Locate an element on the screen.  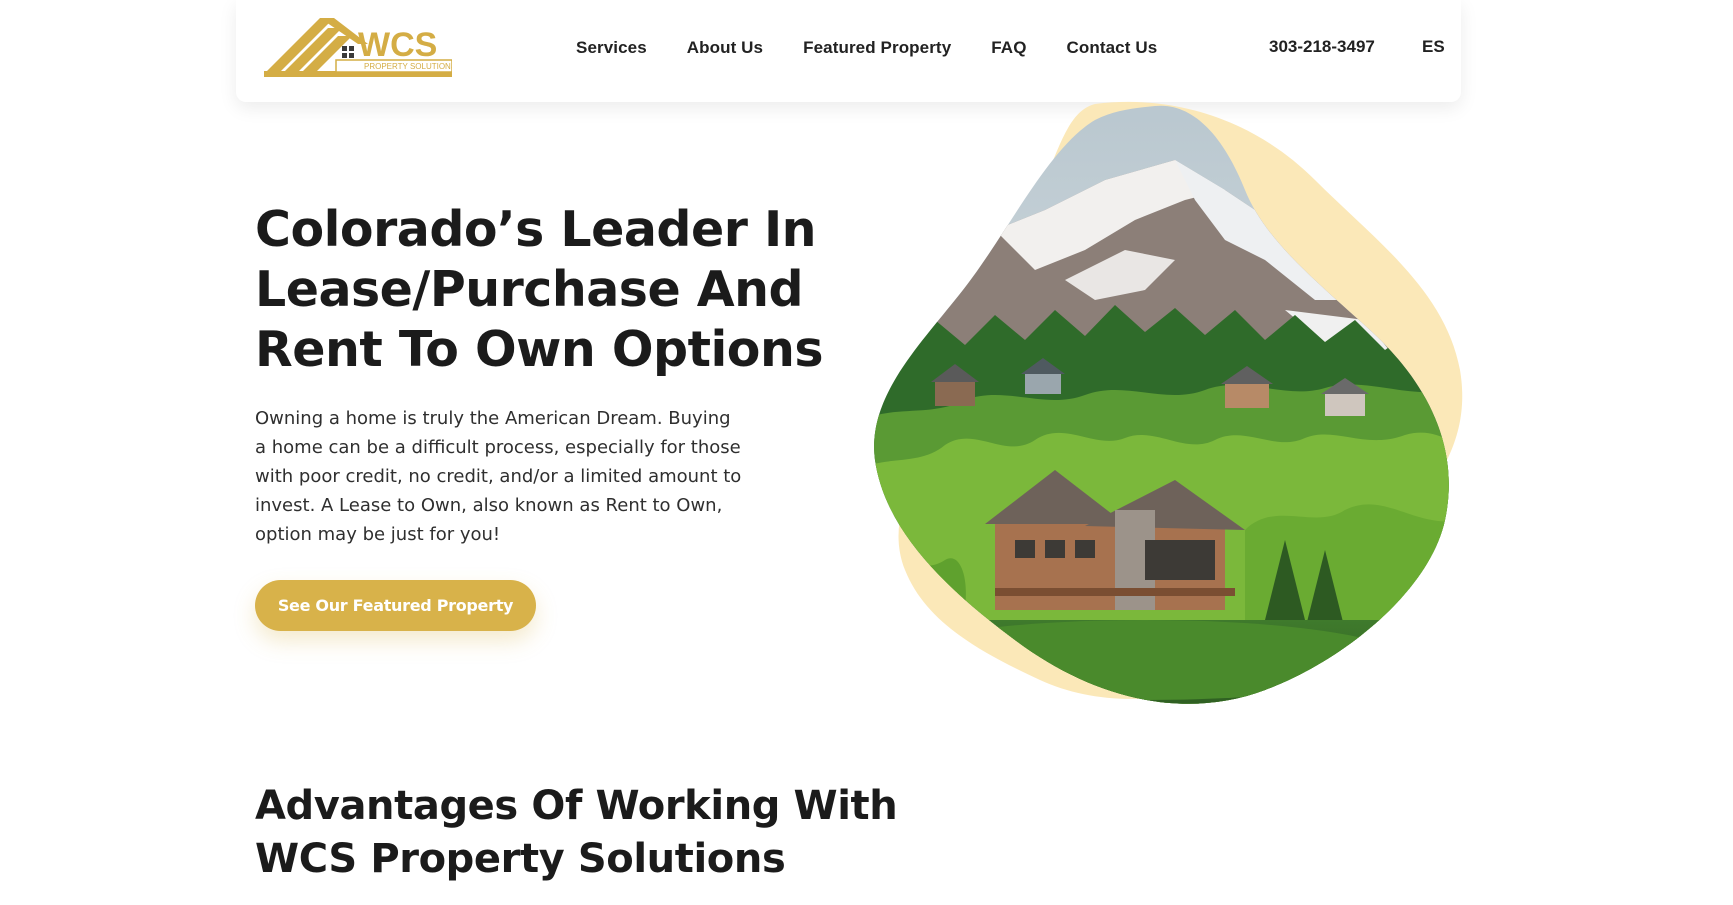
wcs-logo: WCS PROPERTY SOLUTIONS is located at coordinates (357, 47).